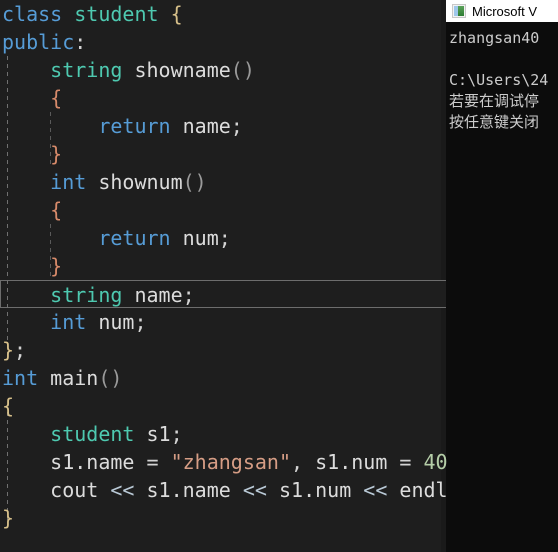 The height and width of the screenshot is (552, 558). I want to click on console-line: C:\Users\24, so click(499, 80).